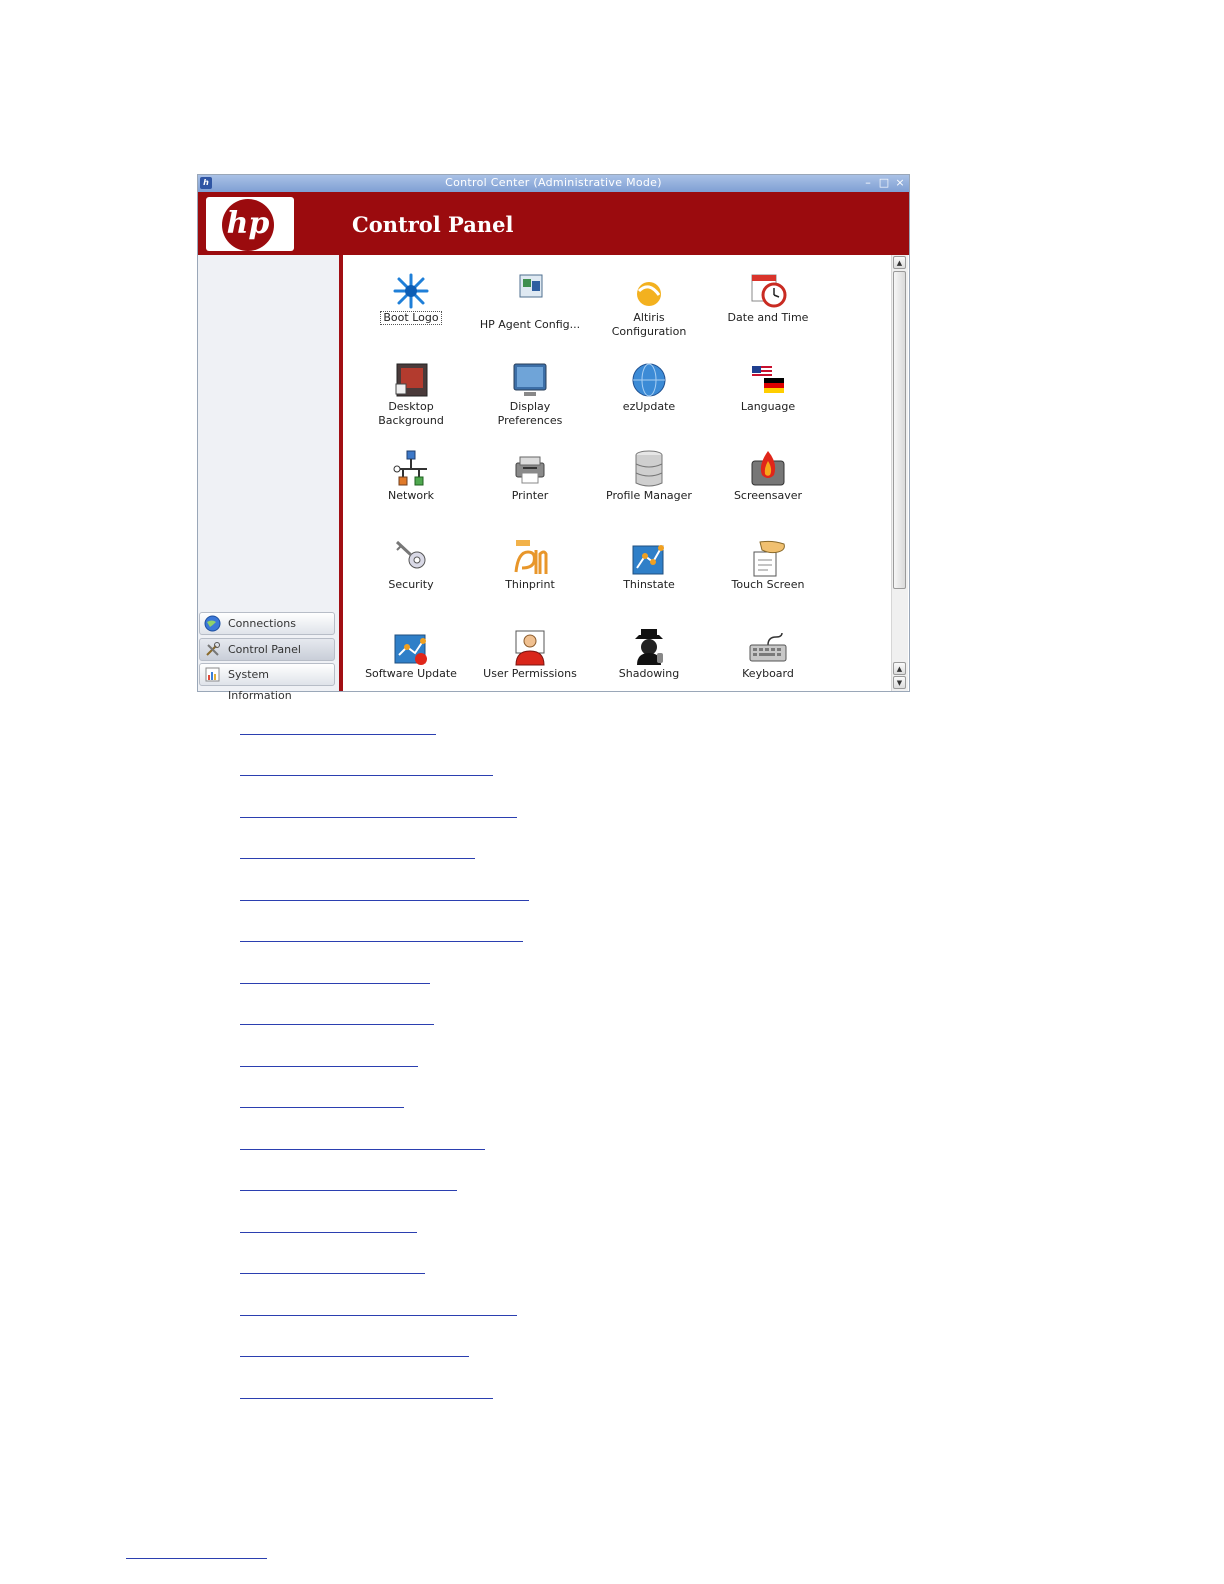 The width and height of the screenshot is (1224, 1584). Describe the element at coordinates (768, 379) in the screenshot. I see `flags-icon` at that location.